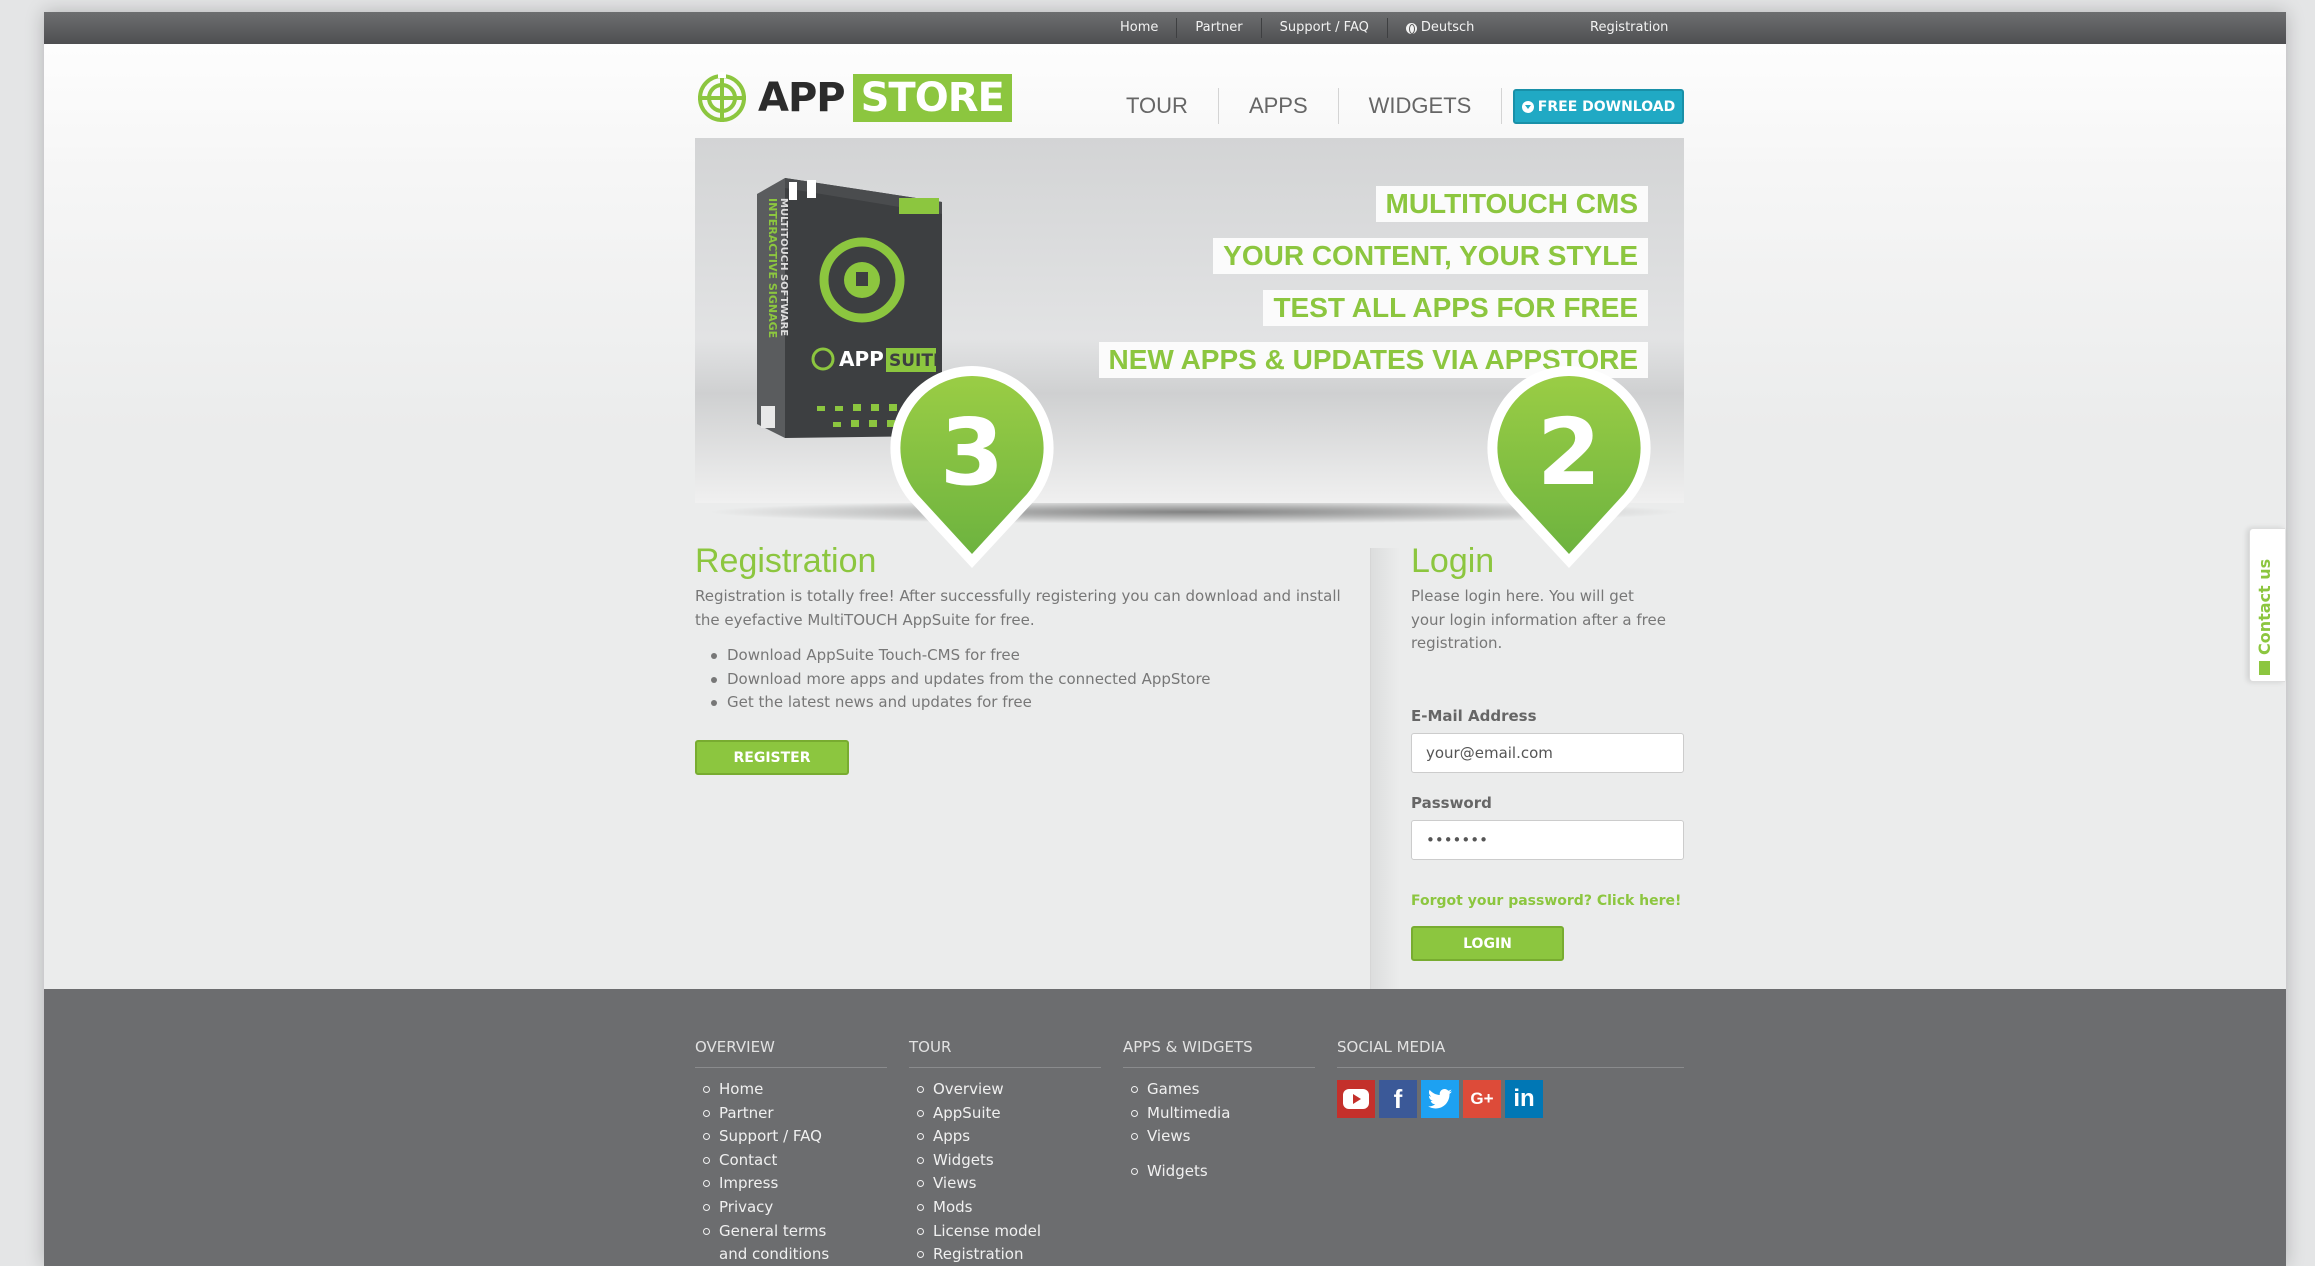  I want to click on footer-social: SOCIAL MEDIA f G+ in, so click(1510, 1078).